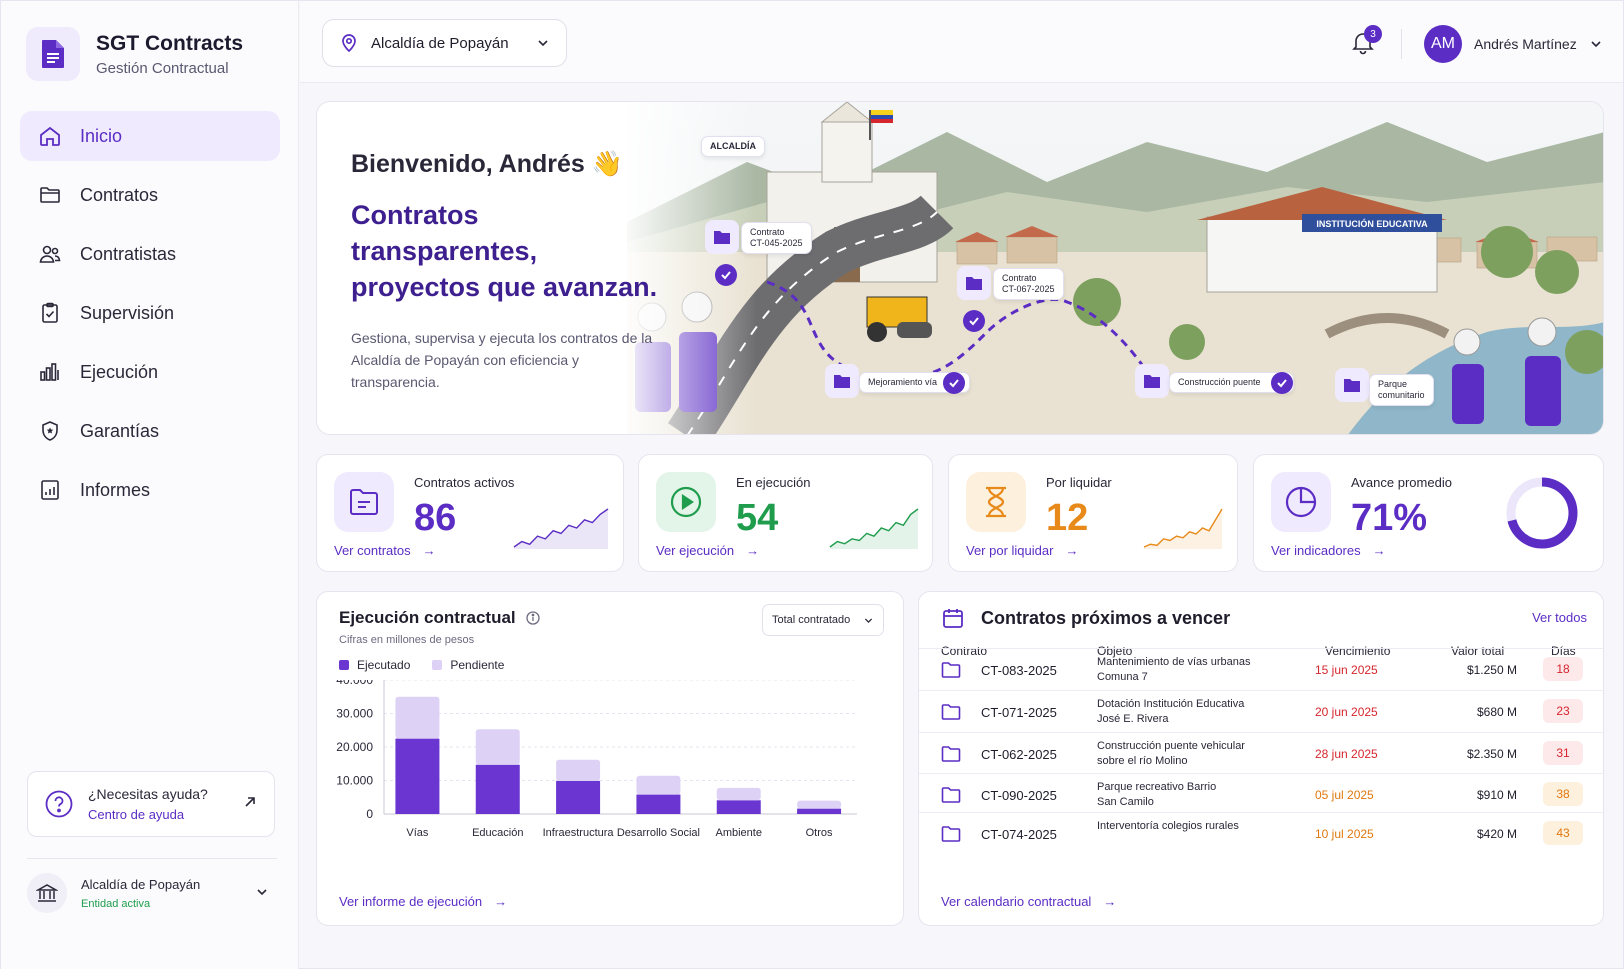  I want to click on y-tick-label: 0, so click(369, 814).